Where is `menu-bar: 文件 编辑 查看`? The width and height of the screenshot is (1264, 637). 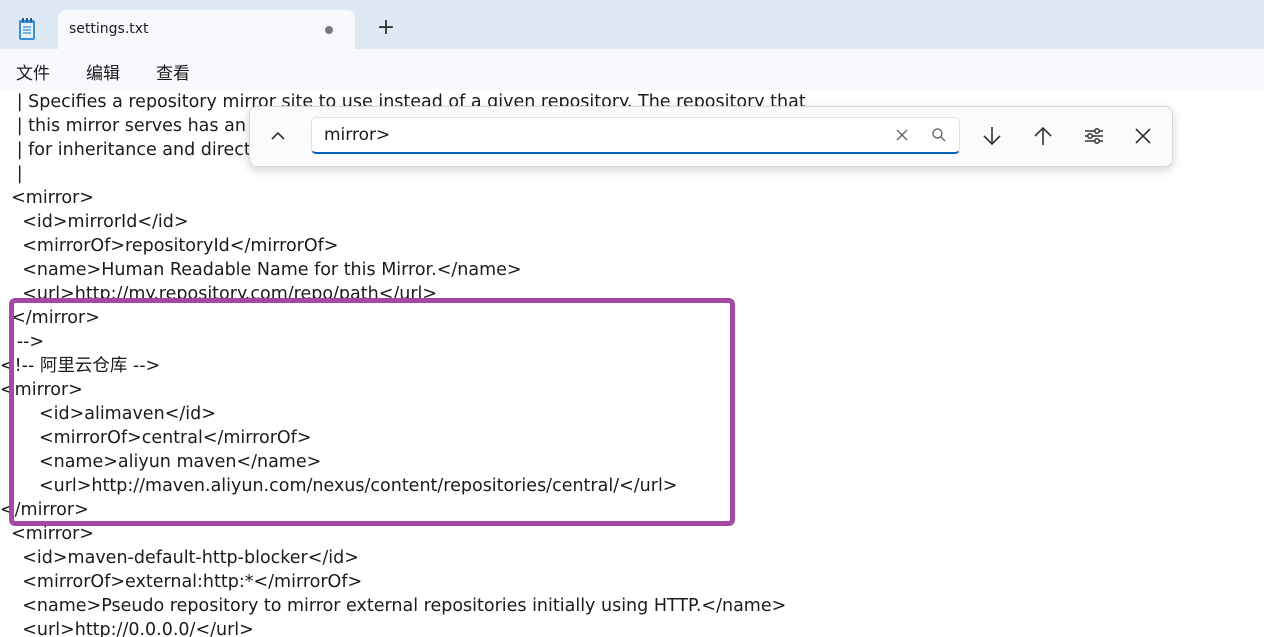 menu-bar: 文件 编辑 查看 is located at coordinates (632, 70).